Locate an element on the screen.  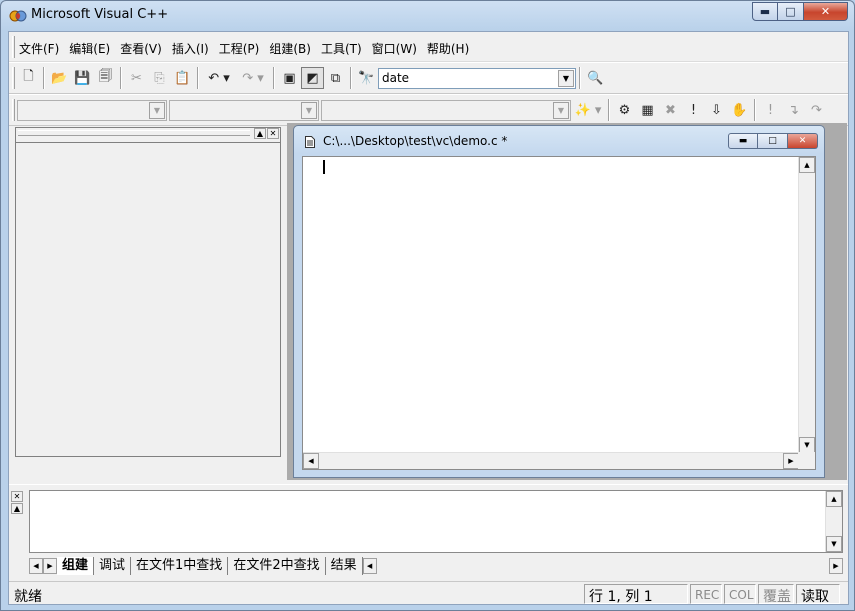
build-button: ▦ is located at coordinates (647, 110).